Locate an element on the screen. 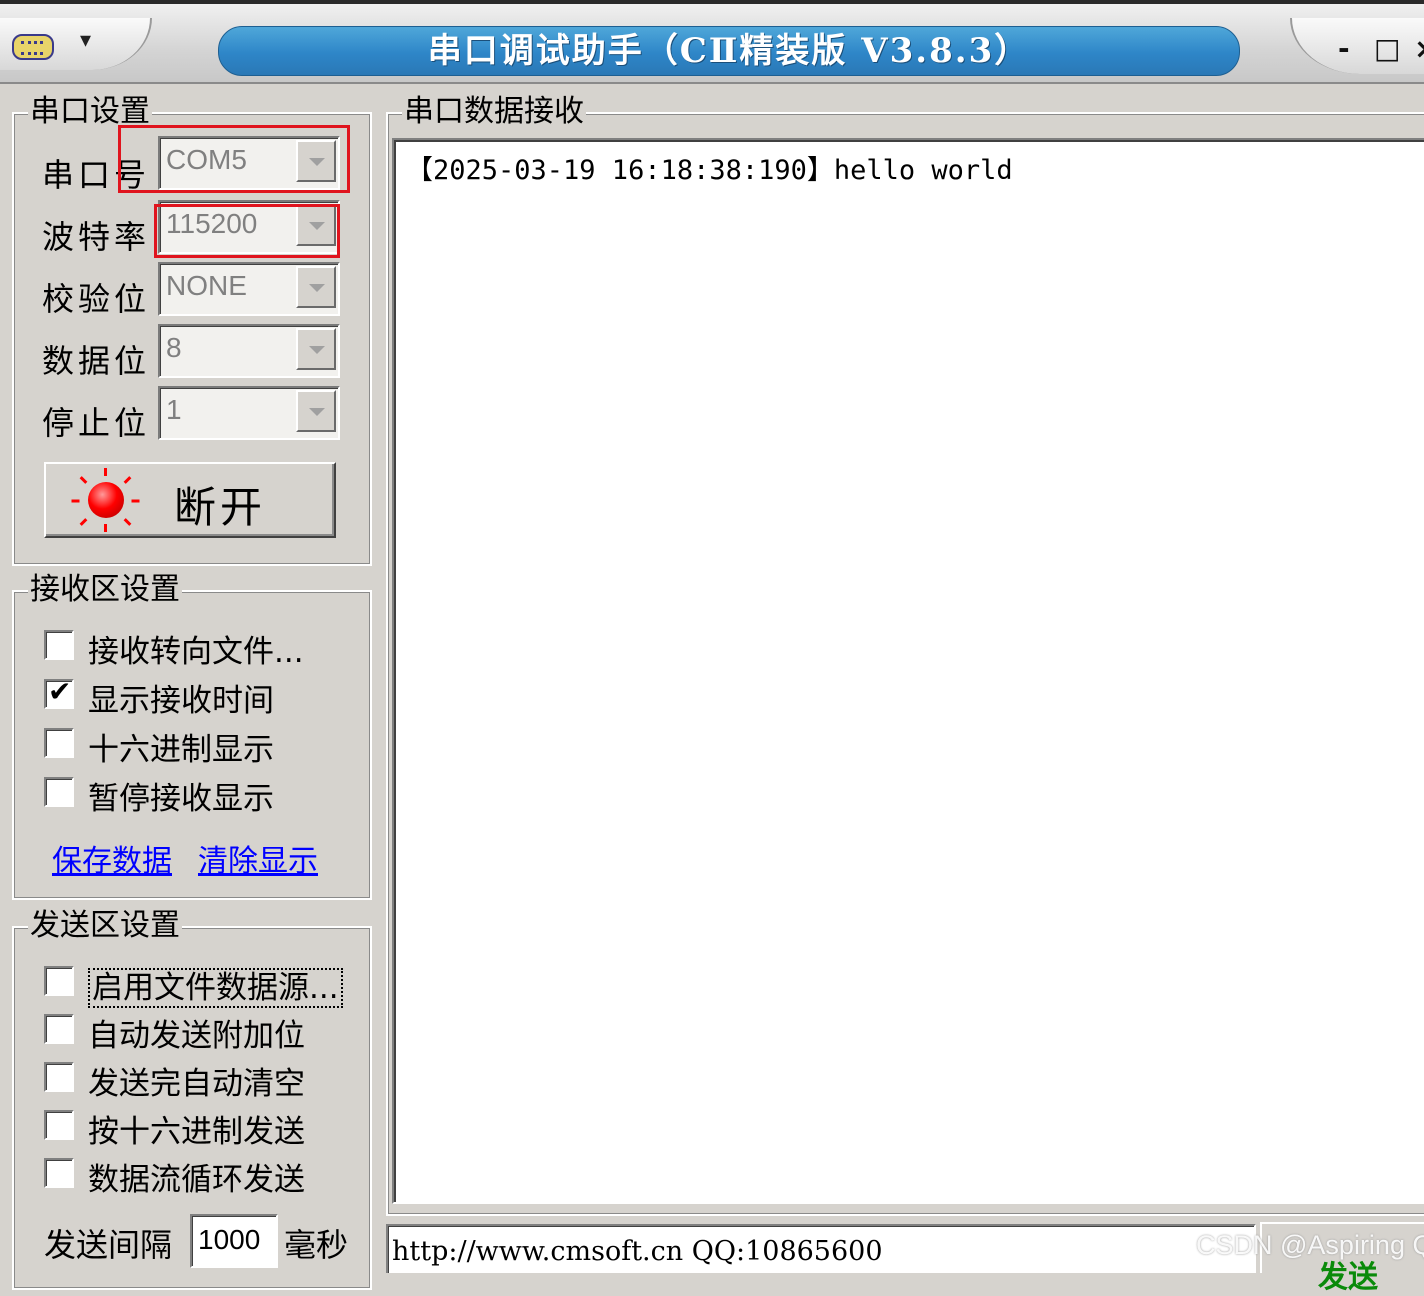 This screenshot has height=1296, width=1424. minimize-button: - is located at coordinates (1344, 48).